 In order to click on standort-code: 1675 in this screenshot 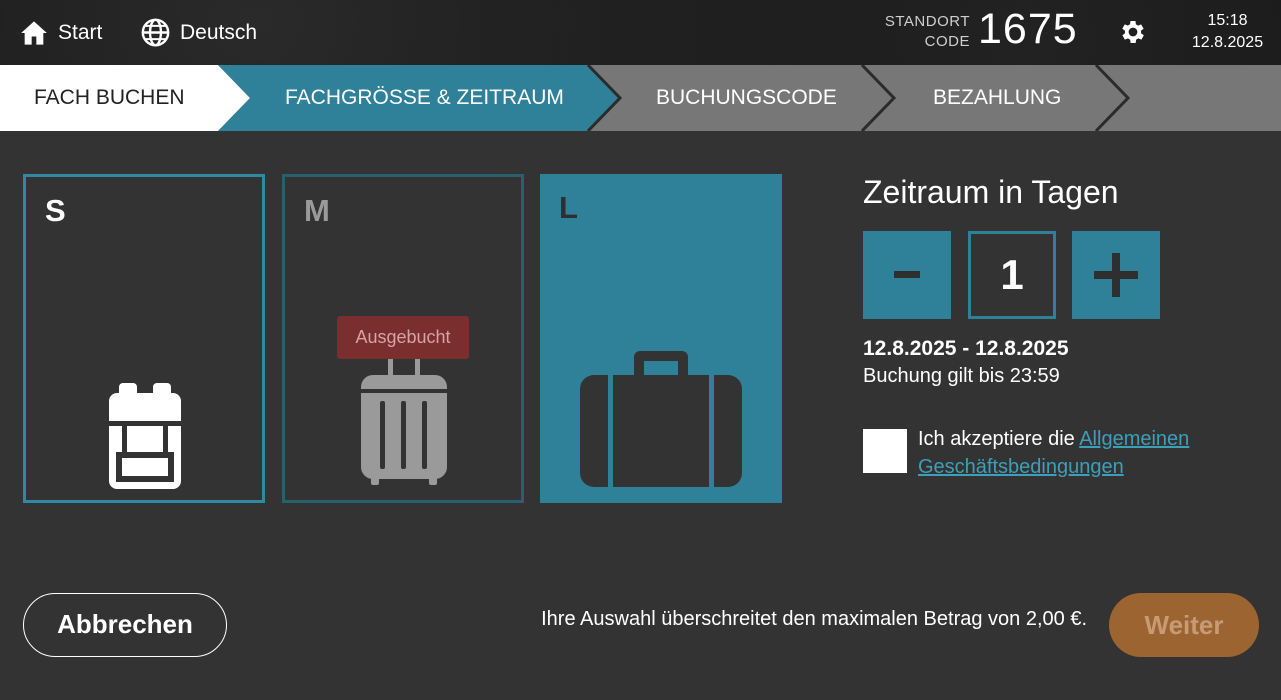, I will do `click(1028, 29)`.